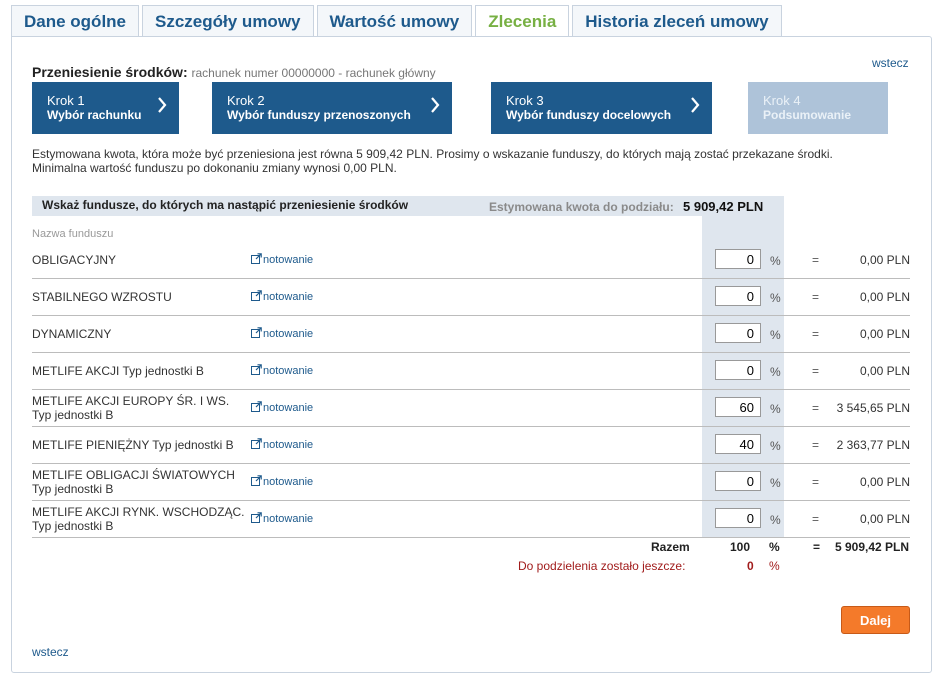 This screenshot has height=680, width=942. What do you see at coordinates (581, 207) in the screenshot?
I see `estimate-label: Estymowana kwota do podziału:` at bounding box center [581, 207].